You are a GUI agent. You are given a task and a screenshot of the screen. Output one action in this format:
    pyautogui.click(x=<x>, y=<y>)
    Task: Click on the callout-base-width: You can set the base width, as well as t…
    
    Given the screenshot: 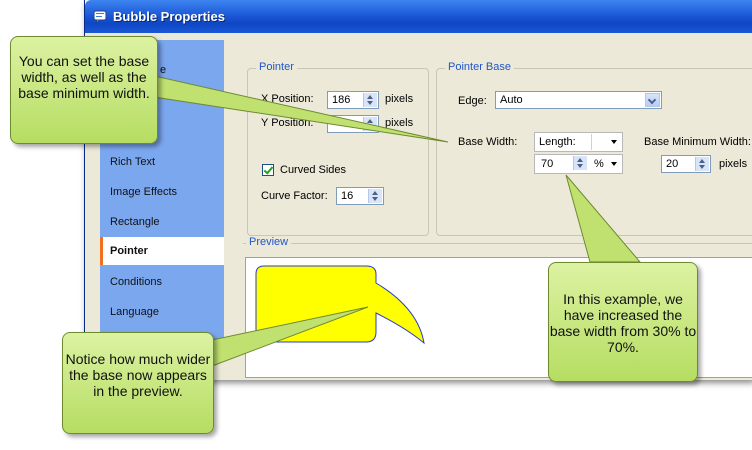 What is the action you would take?
    pyautogui.click(x=84, y=90)
    